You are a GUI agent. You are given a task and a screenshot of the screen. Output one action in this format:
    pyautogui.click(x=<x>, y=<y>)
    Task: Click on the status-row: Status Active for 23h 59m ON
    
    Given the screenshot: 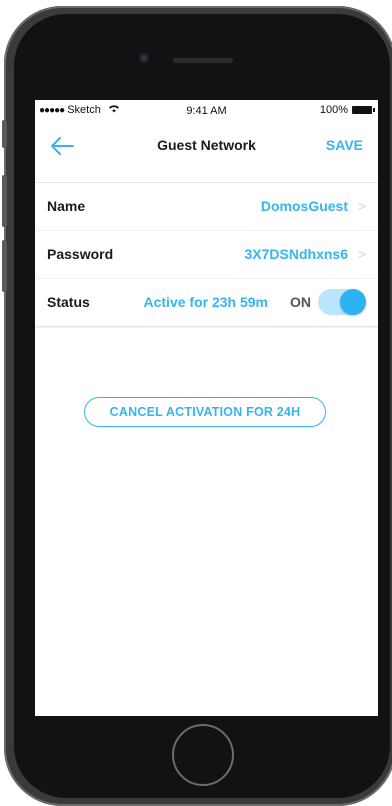 What is the action you would take?
    pyautogui.click(x=206, y=302)
    